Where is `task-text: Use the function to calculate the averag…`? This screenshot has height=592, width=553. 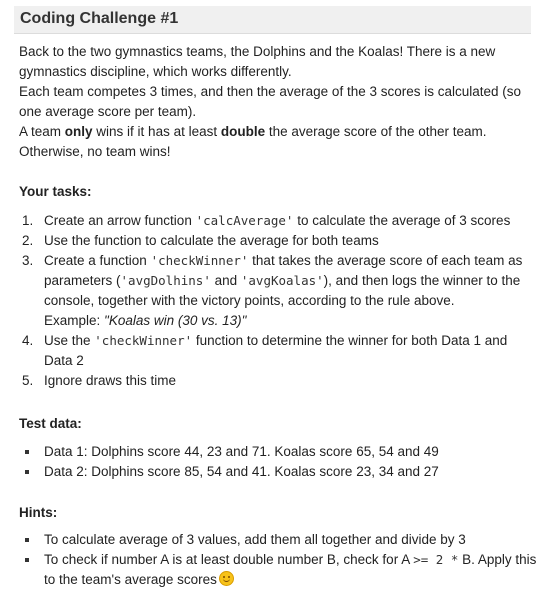 task-text: Use the function to calculate the averag… is located at coordinates (211, 240).